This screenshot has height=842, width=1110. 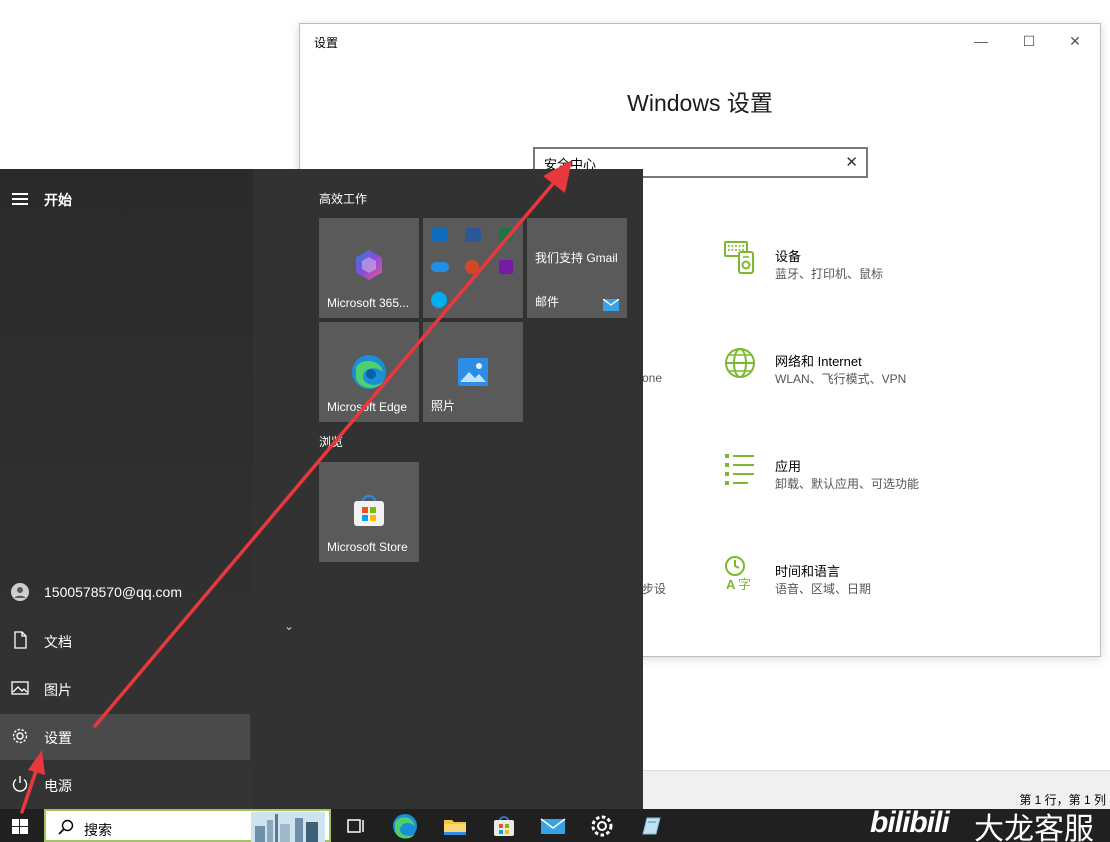 What do you see at coordinates (58, 642) in the screenshot?
I see `nav-label: 文档` at bounding box center [58, 642].